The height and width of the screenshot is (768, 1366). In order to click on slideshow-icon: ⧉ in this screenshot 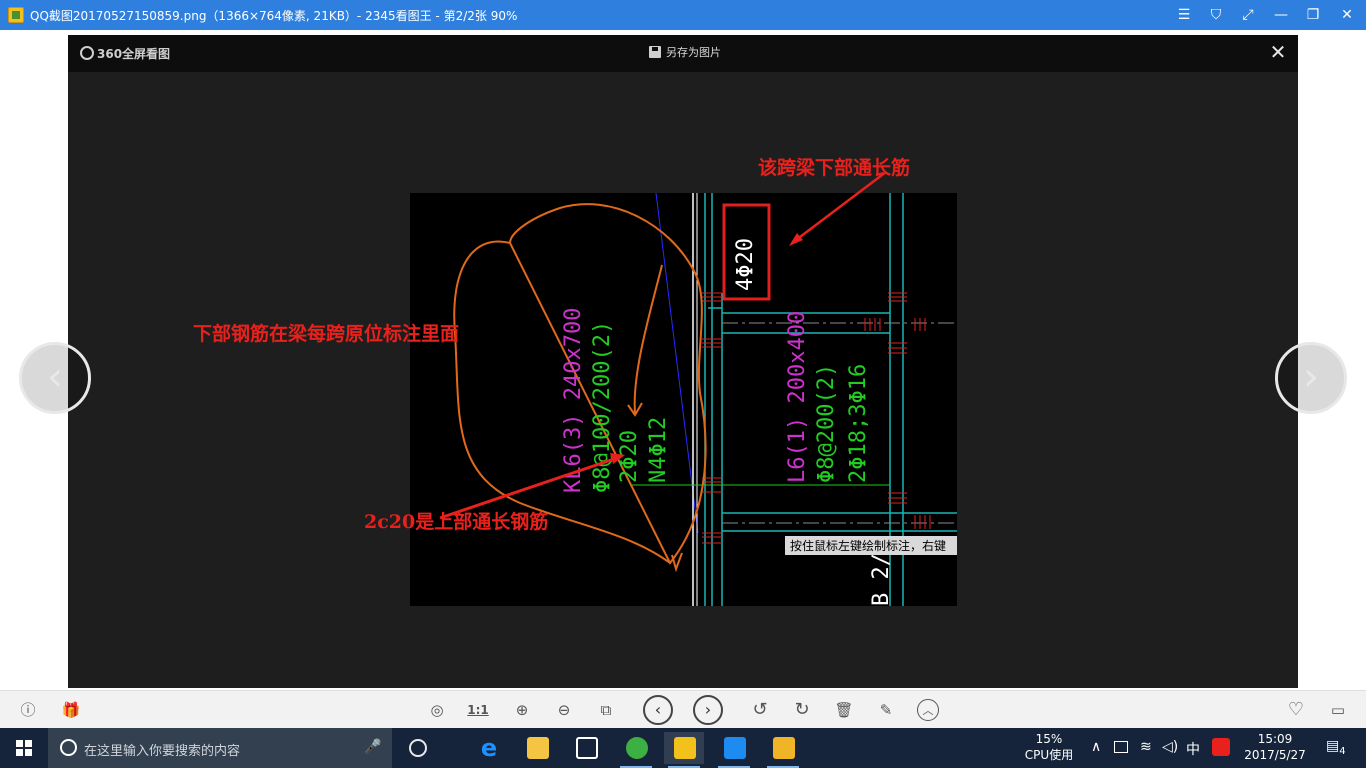, I will do `click(606, 710)`.